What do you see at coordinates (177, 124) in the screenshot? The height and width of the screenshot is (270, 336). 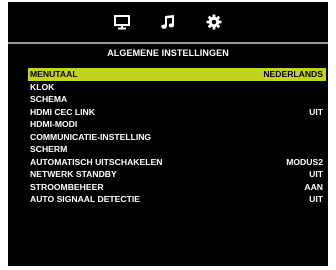 I see `menu-item-hdmi-modi: HDMI-MODI` at bounding box center [177, 124].